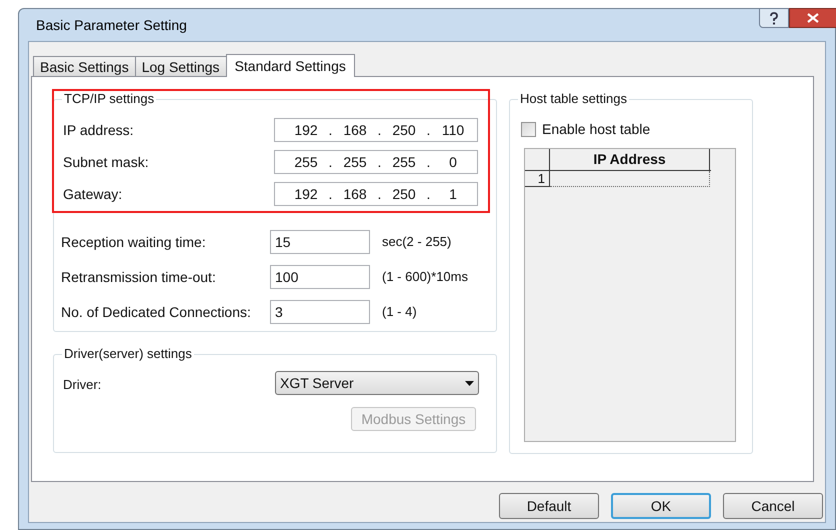 This screenshot has width=836, height=530. I want to click on ip-address-field: 255 . 255 . 255 . 0, so click(376, 162).